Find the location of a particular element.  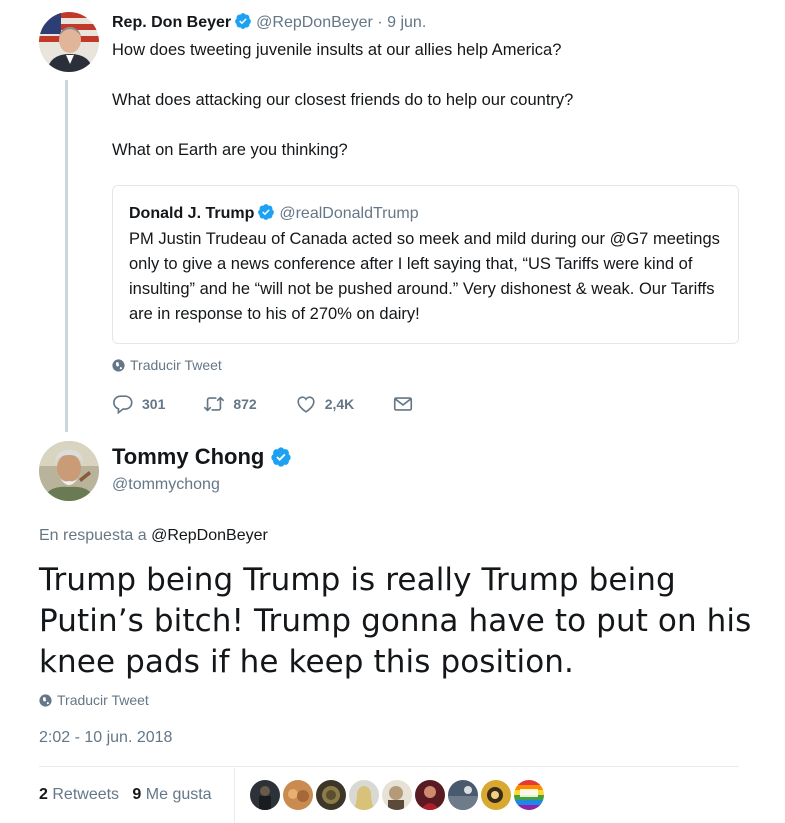

likes-stat-count: 9 is located at coordinates (137, 794).